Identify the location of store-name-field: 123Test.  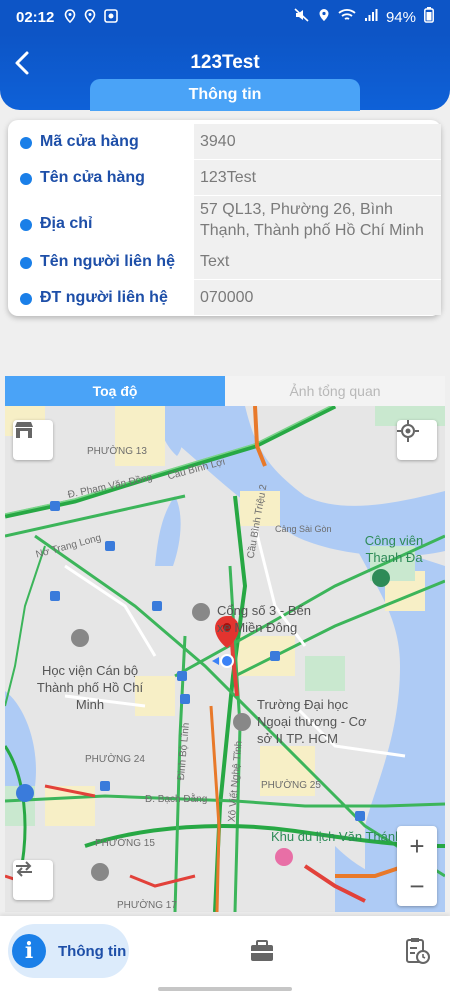
(317, 177).